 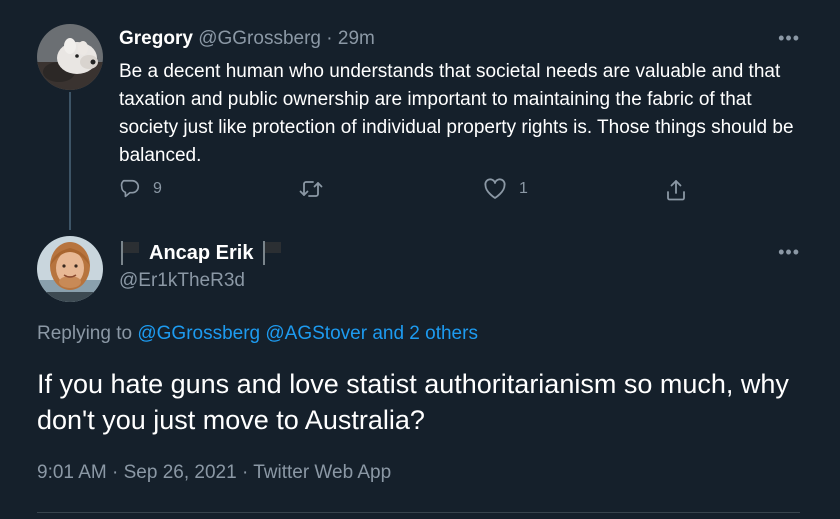 I want to click on action-bar: 9 1, so click(x=419, y=193).